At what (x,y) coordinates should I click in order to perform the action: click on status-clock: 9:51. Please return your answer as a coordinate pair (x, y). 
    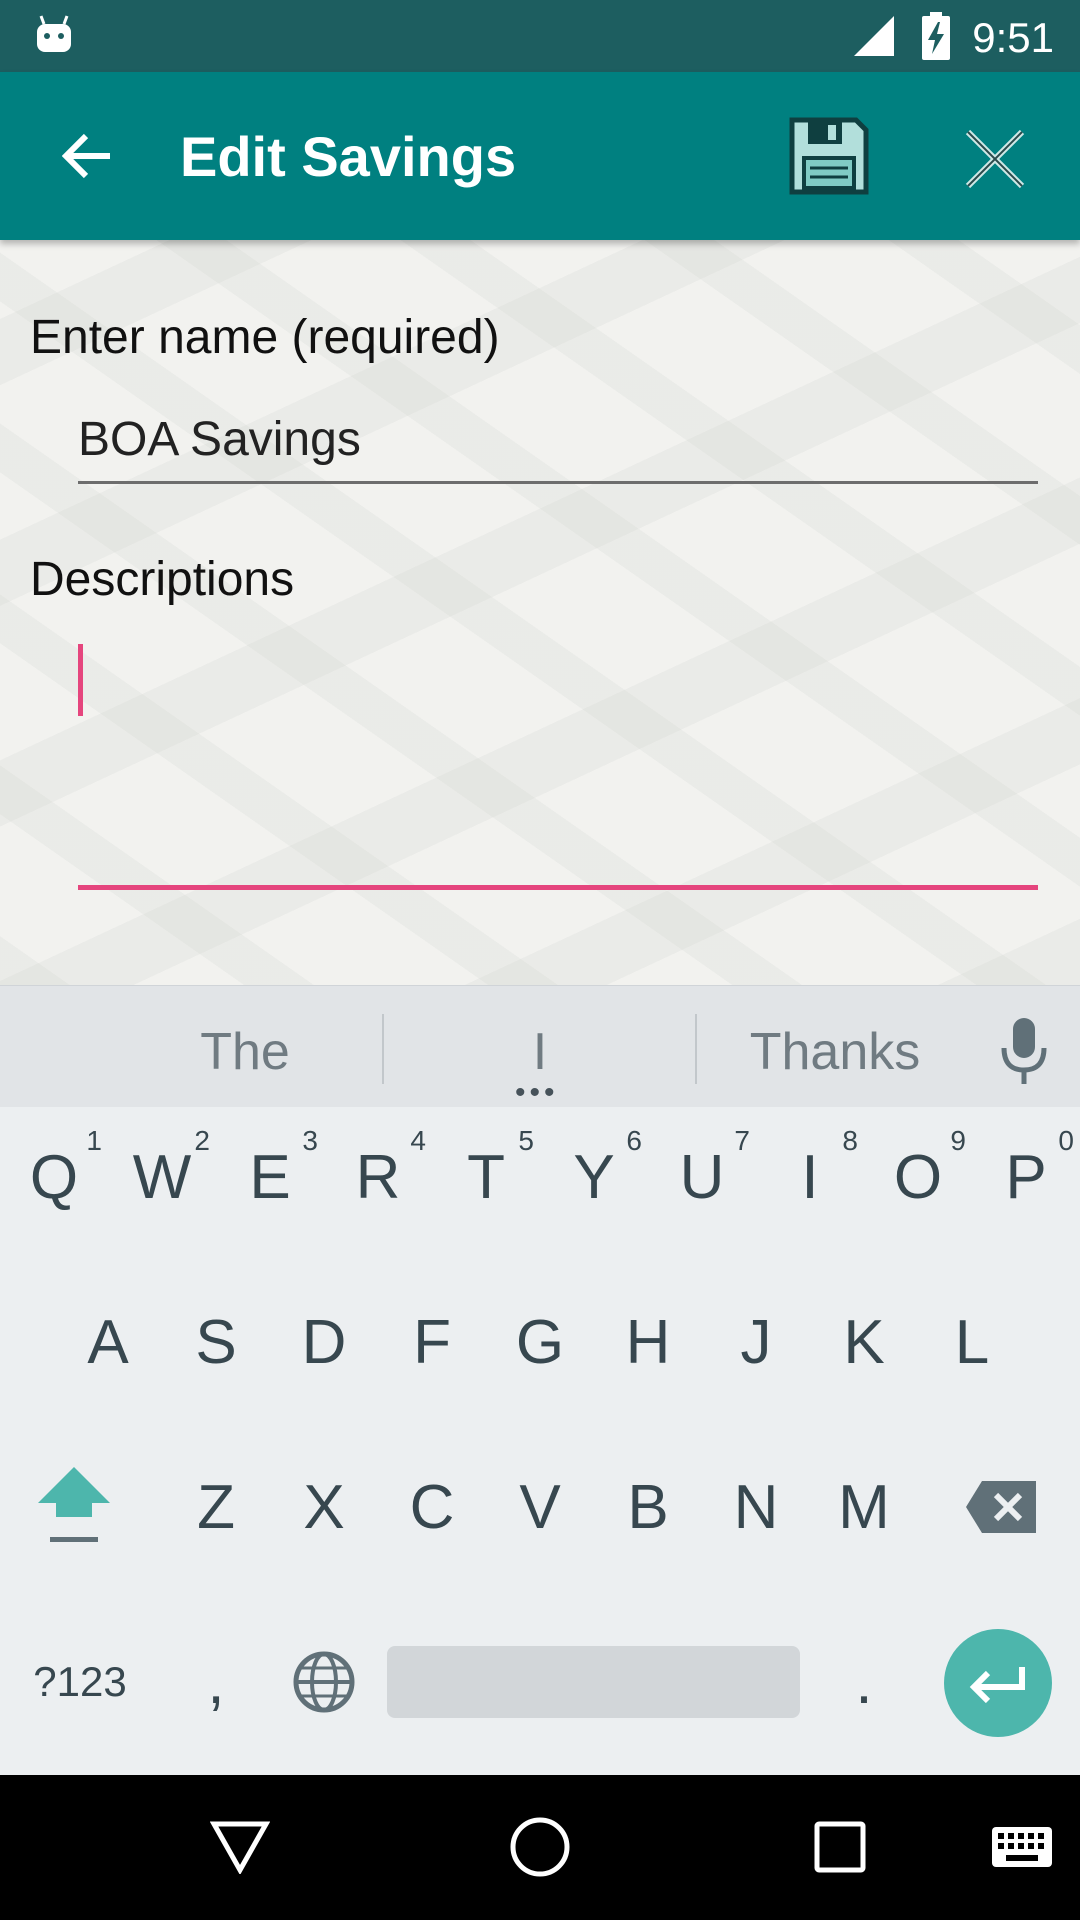
    Looking at the image, I should click on (1013, 37).